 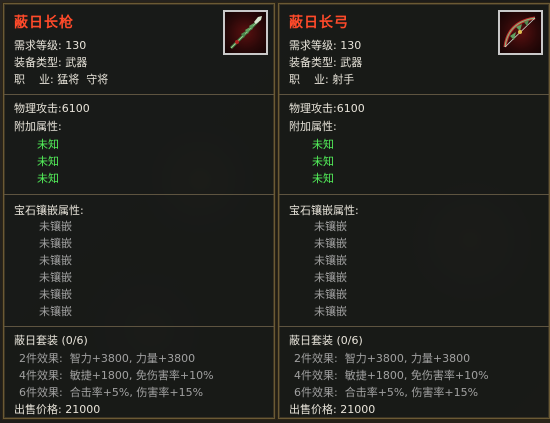 I want to click on item-title: 蔽日长枪, so click(x=44, y=23).